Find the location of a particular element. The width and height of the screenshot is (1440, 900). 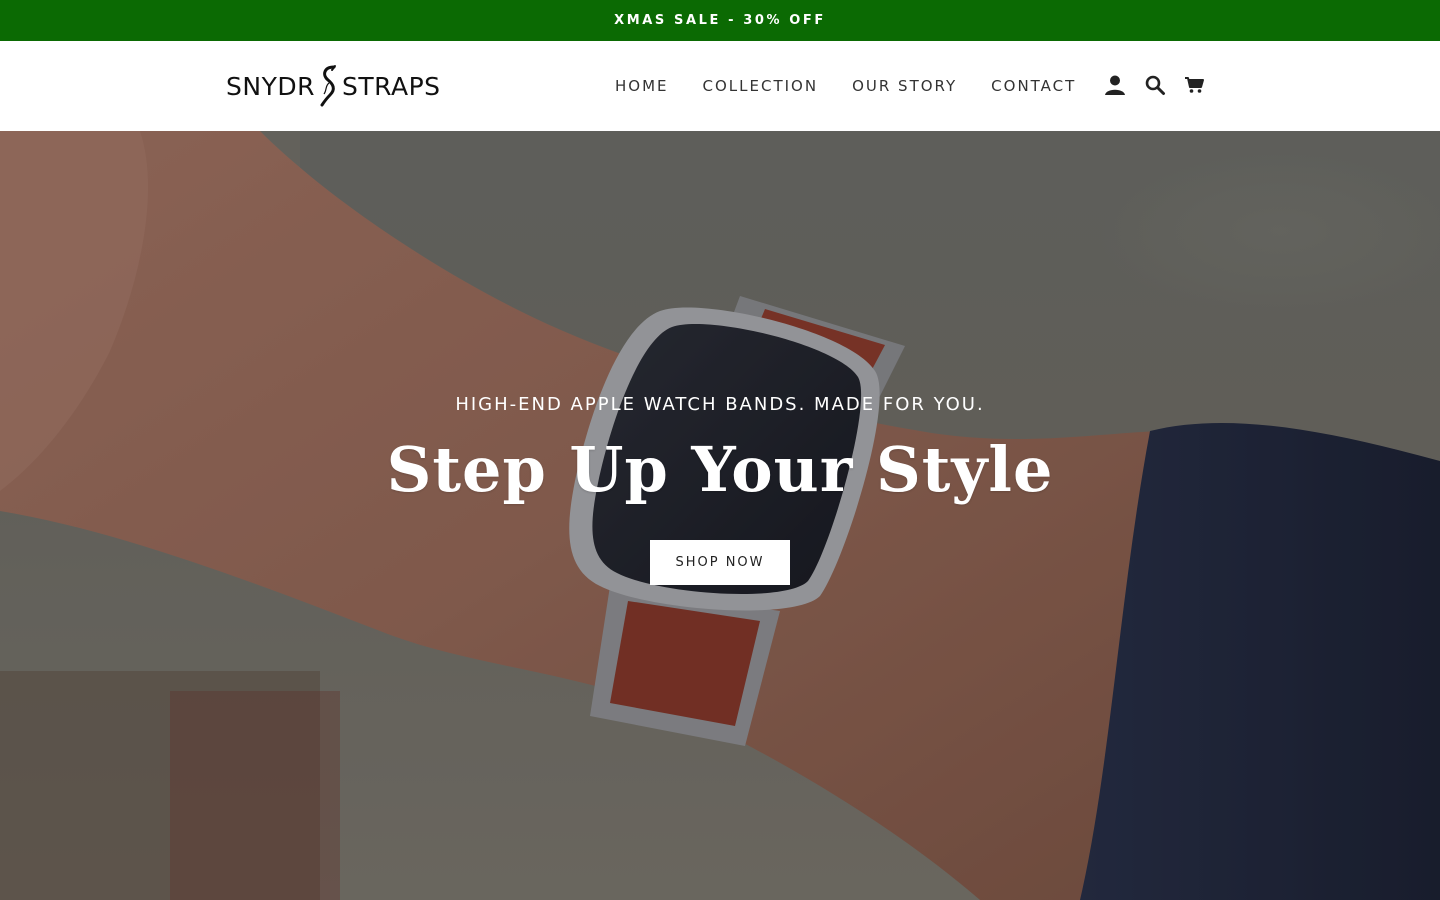

announcement-text: XMAS SALE - 30% OFF is located at coordinates (720, 20).